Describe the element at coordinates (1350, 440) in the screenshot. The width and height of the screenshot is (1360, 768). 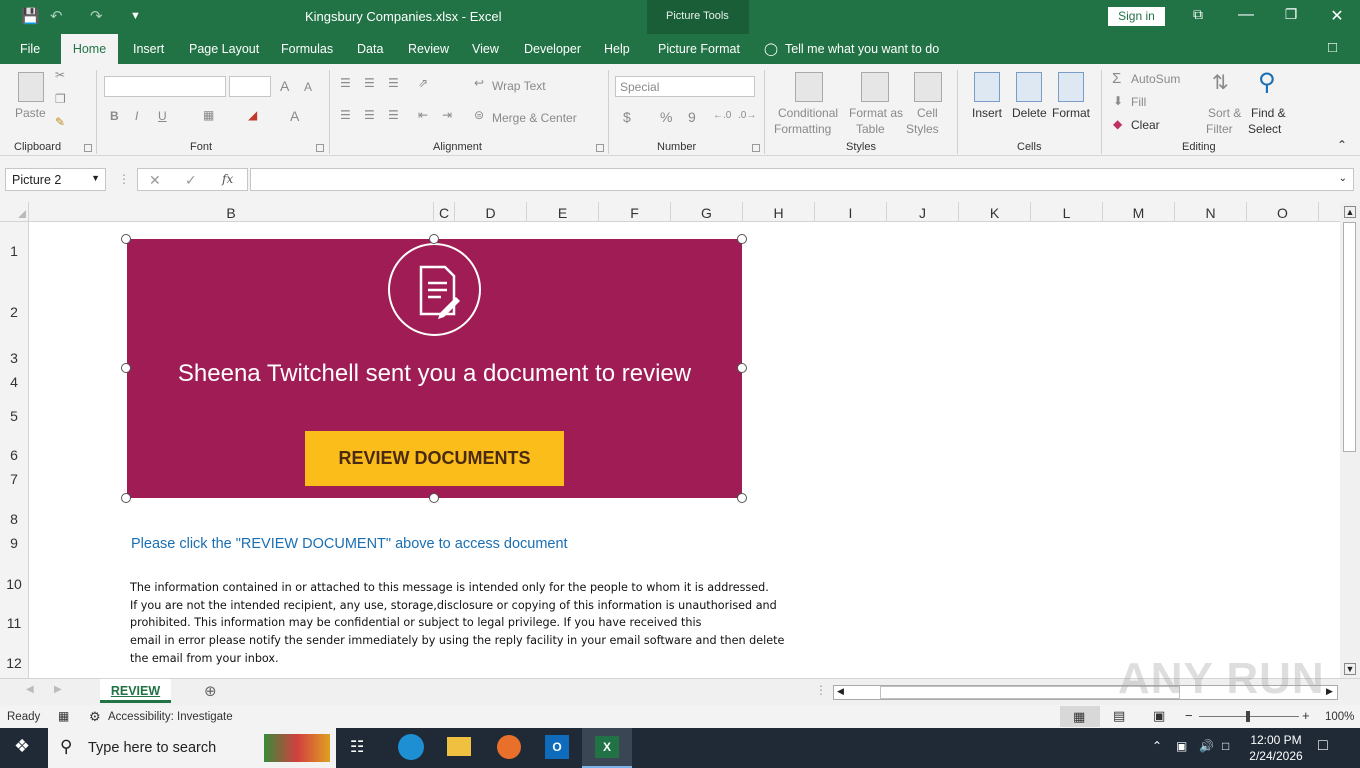
I see `vertical-scrollbar: ▲ ▼` at that location.